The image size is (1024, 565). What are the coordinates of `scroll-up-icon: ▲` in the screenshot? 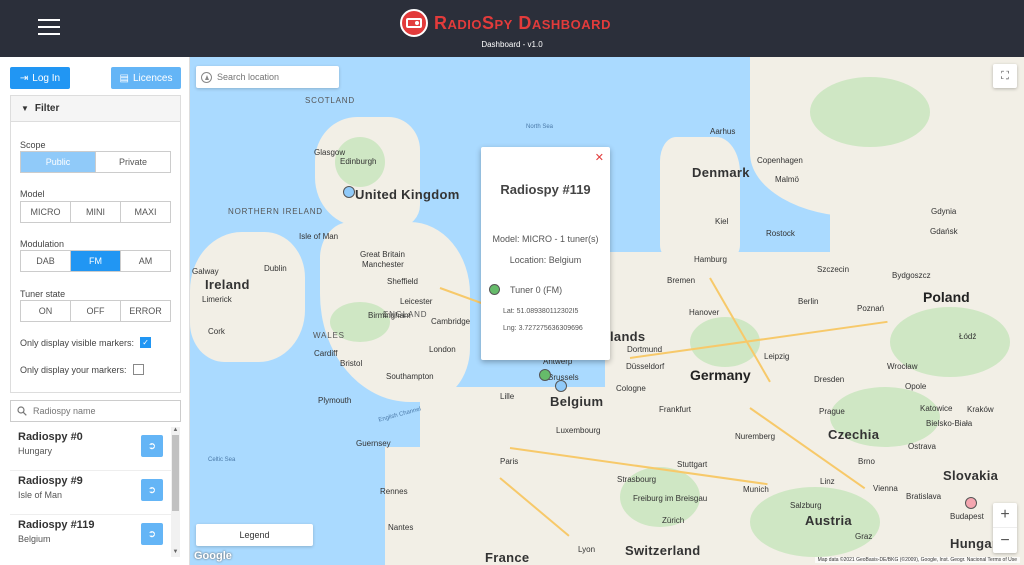 It's located at (175, 431).